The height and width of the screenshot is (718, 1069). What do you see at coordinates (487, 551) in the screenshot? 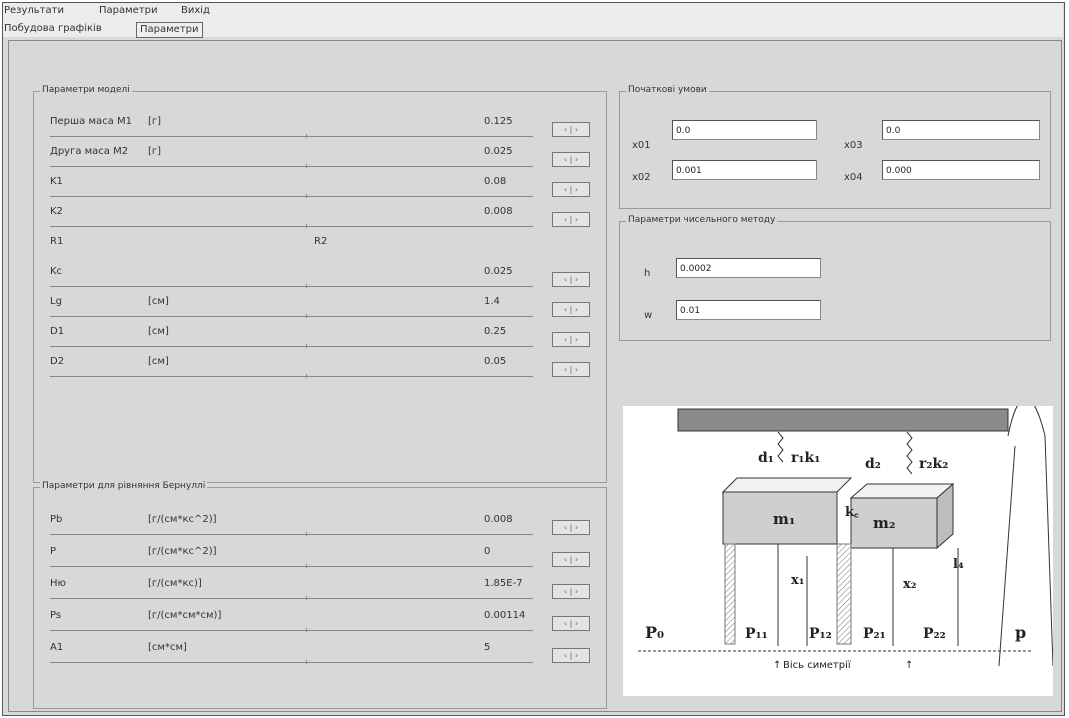
I see `param-value: 0` at bounding box center [487, 551].